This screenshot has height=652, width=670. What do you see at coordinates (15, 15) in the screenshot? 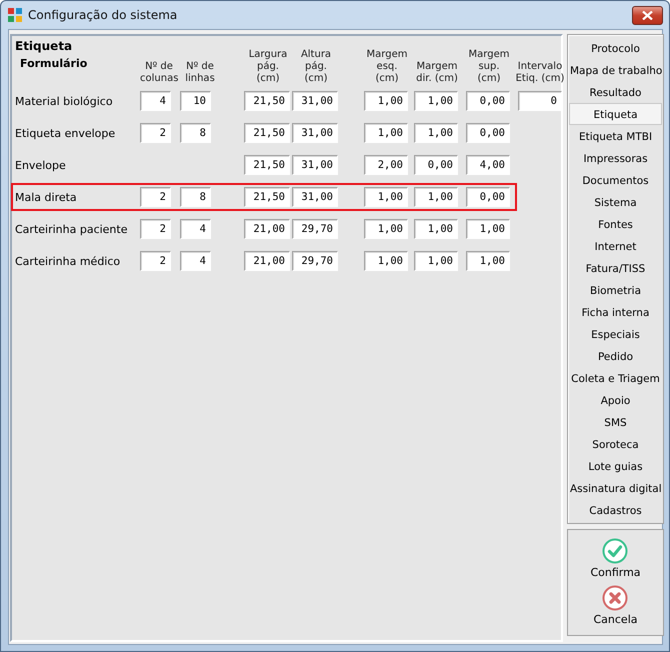
I see `app-icon` at bounding box center [15, 15].